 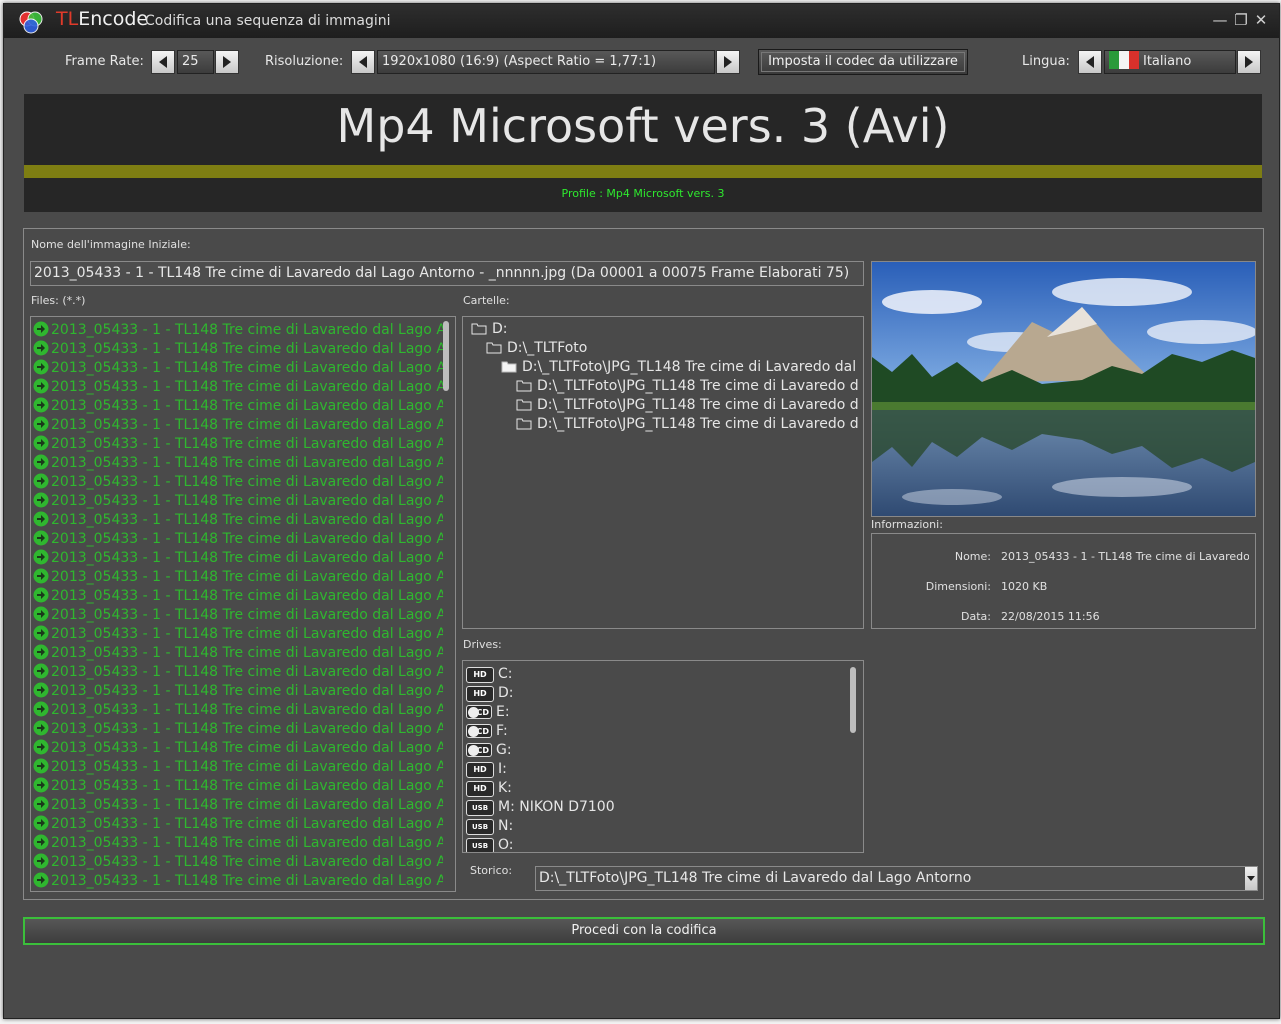 What do you see at coordinates (644, 931) in the screenshot?
I see `proceed-button: Procedi con la codifica` at bounding box center [644, 931].